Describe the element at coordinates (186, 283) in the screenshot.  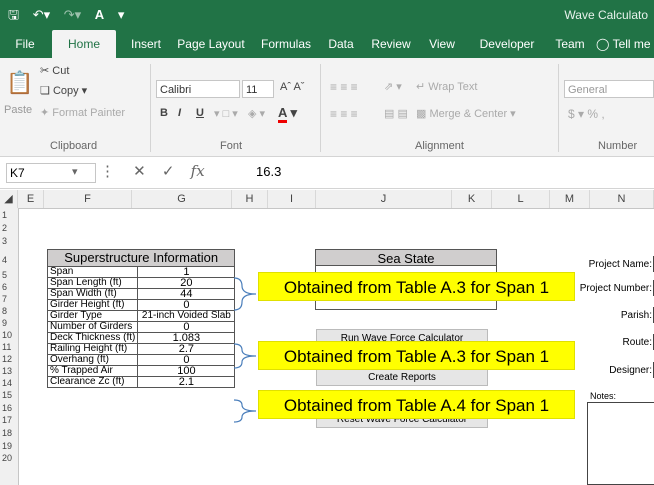
I see `row-value: 20` at that location.